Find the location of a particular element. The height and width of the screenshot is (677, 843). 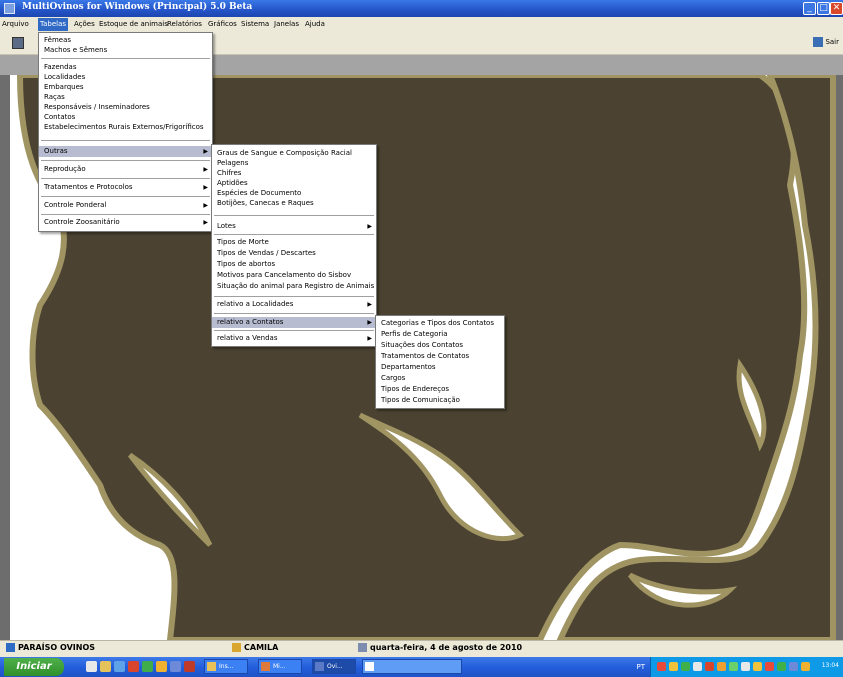

menu-item-reproducao-label: Reprodução is located at coordinates (65, 169).